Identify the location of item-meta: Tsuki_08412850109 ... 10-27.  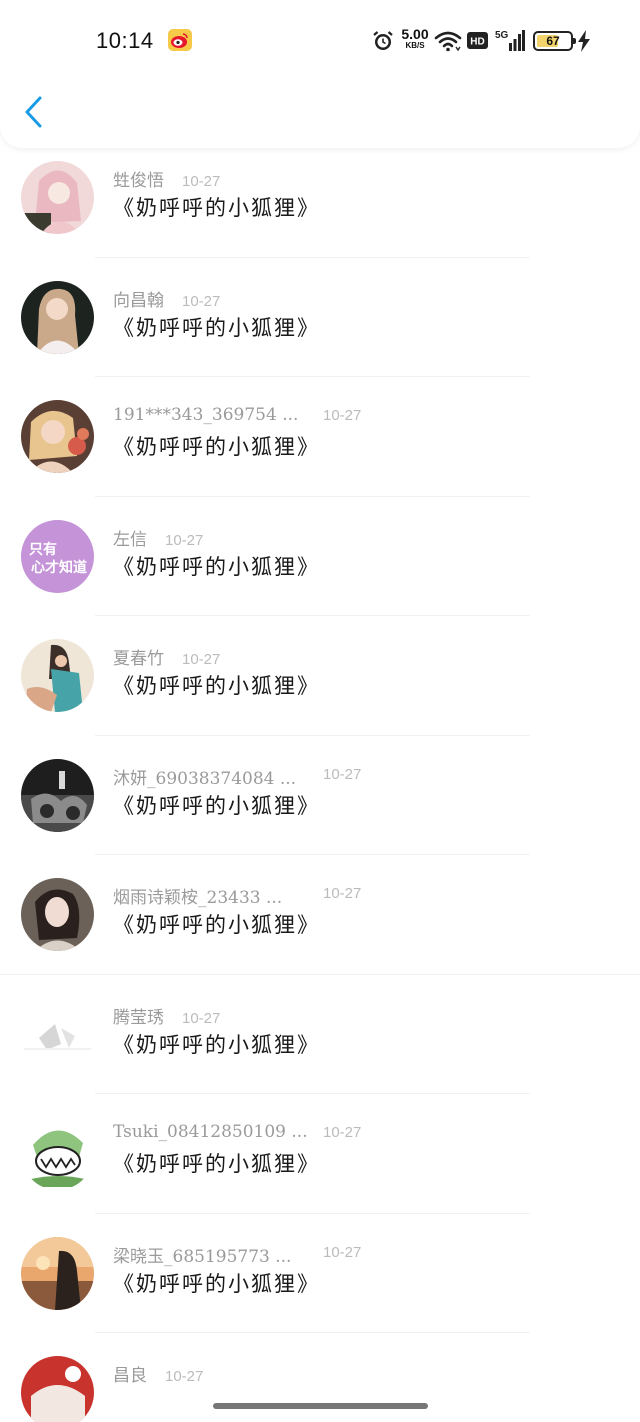
(237, 1134).